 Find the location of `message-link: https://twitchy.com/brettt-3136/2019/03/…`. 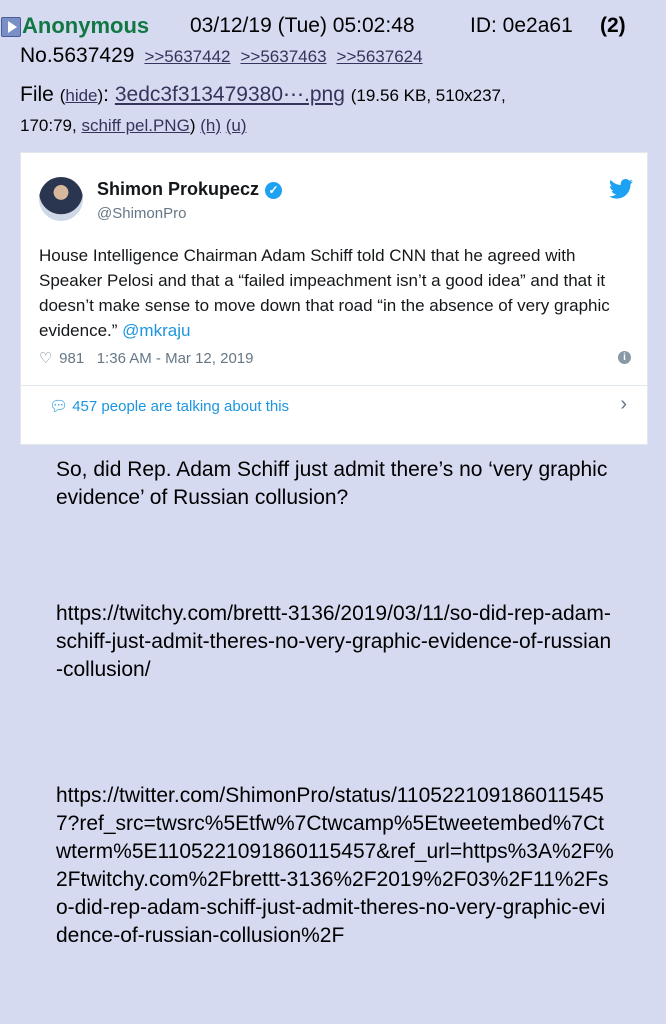

message-link: https://twitchy.com/brettt-3136/2019/03/… is located at coordinates (336, 642).